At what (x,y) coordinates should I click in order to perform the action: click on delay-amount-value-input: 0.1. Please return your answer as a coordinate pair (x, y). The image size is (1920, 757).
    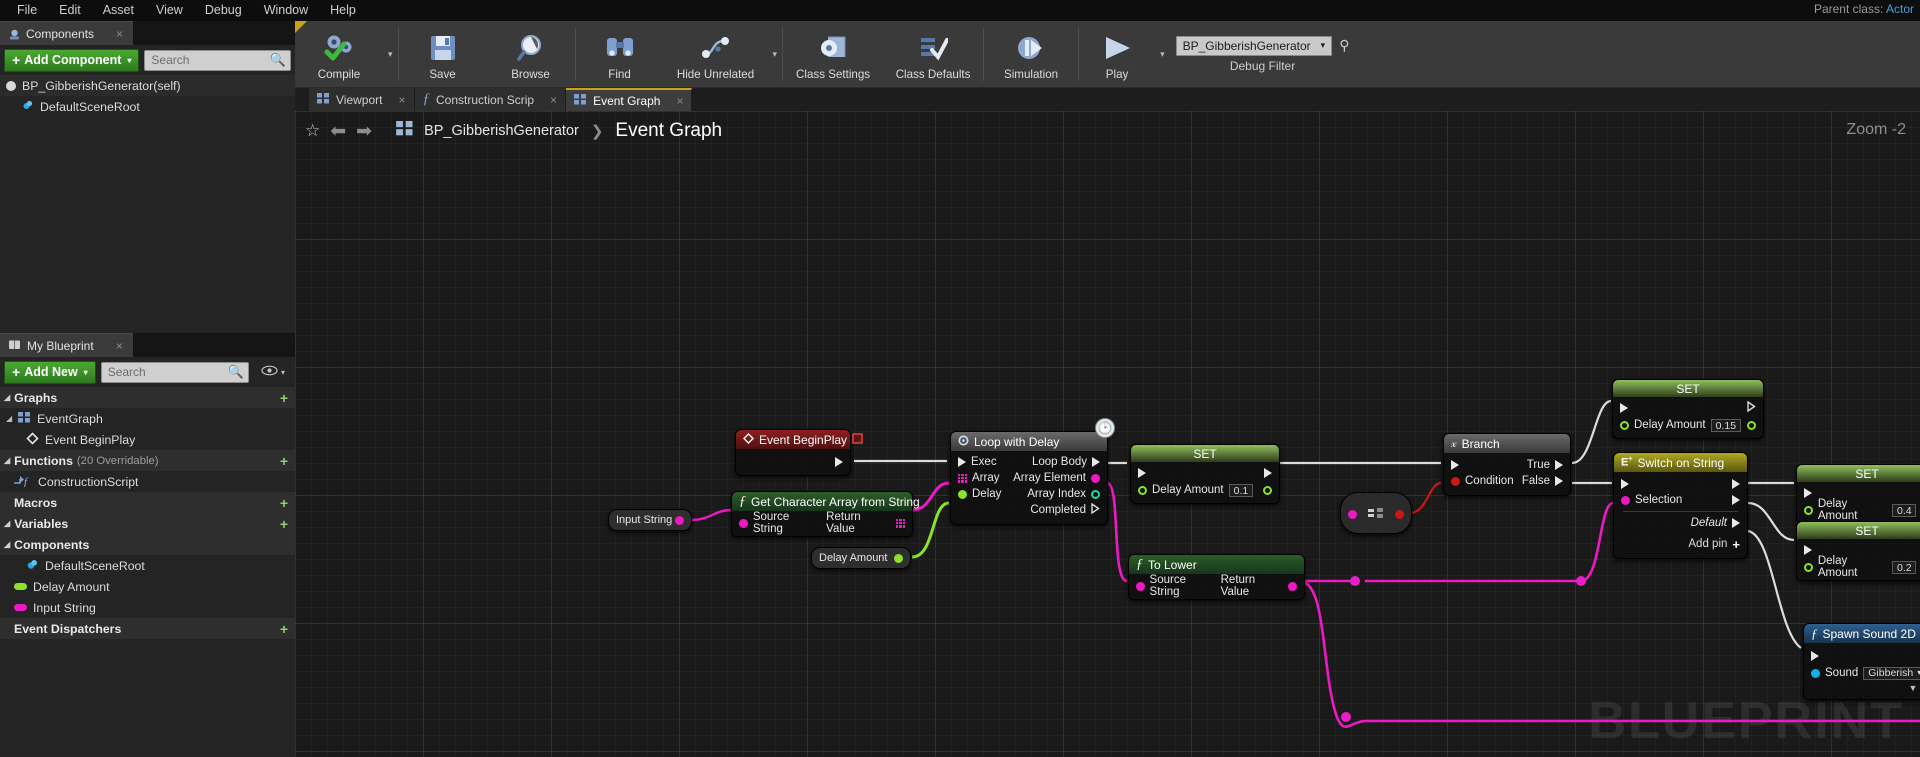
    Looking at the image, I should click on (1241, 490).